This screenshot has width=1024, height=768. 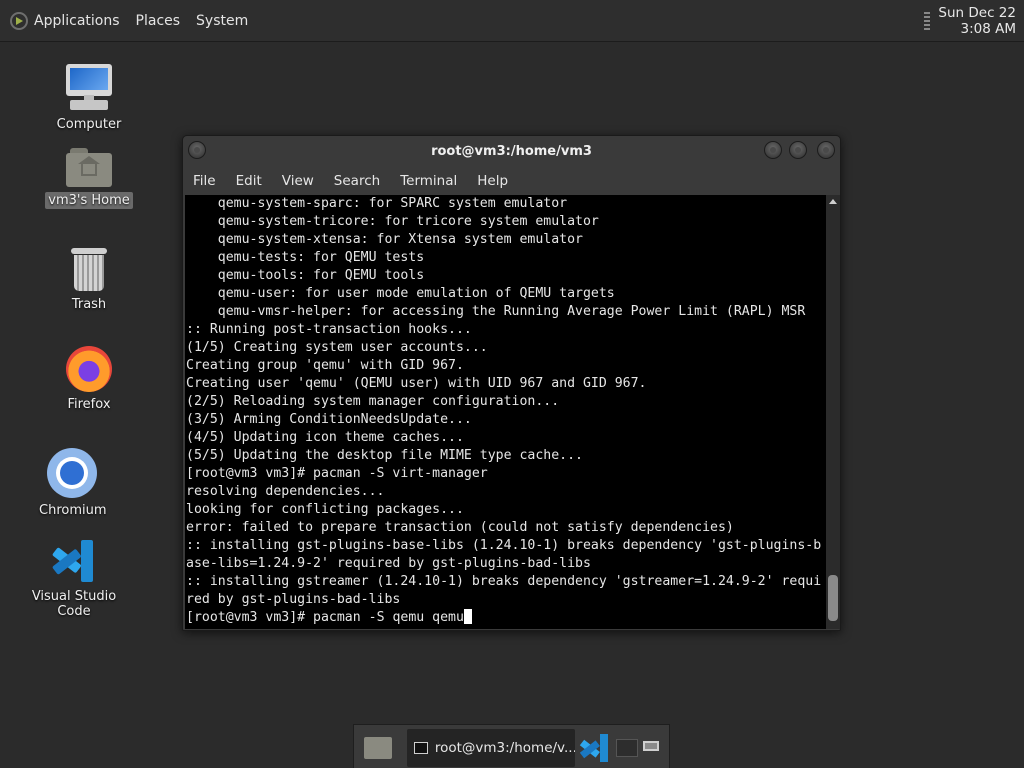 What do you see at coordinates (222, 21) in the screenshot?
I see `menu-system: System` at bounding box center [222, 21].